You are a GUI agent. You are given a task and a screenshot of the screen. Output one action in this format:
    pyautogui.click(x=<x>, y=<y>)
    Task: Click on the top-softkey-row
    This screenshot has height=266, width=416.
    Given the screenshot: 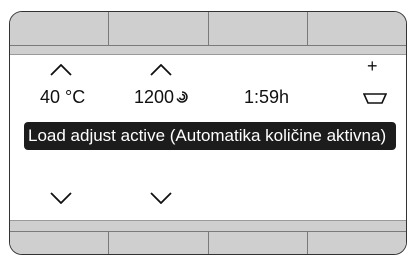 What is the action you would take?
    pyautogui.click(x=208, y=29)
    